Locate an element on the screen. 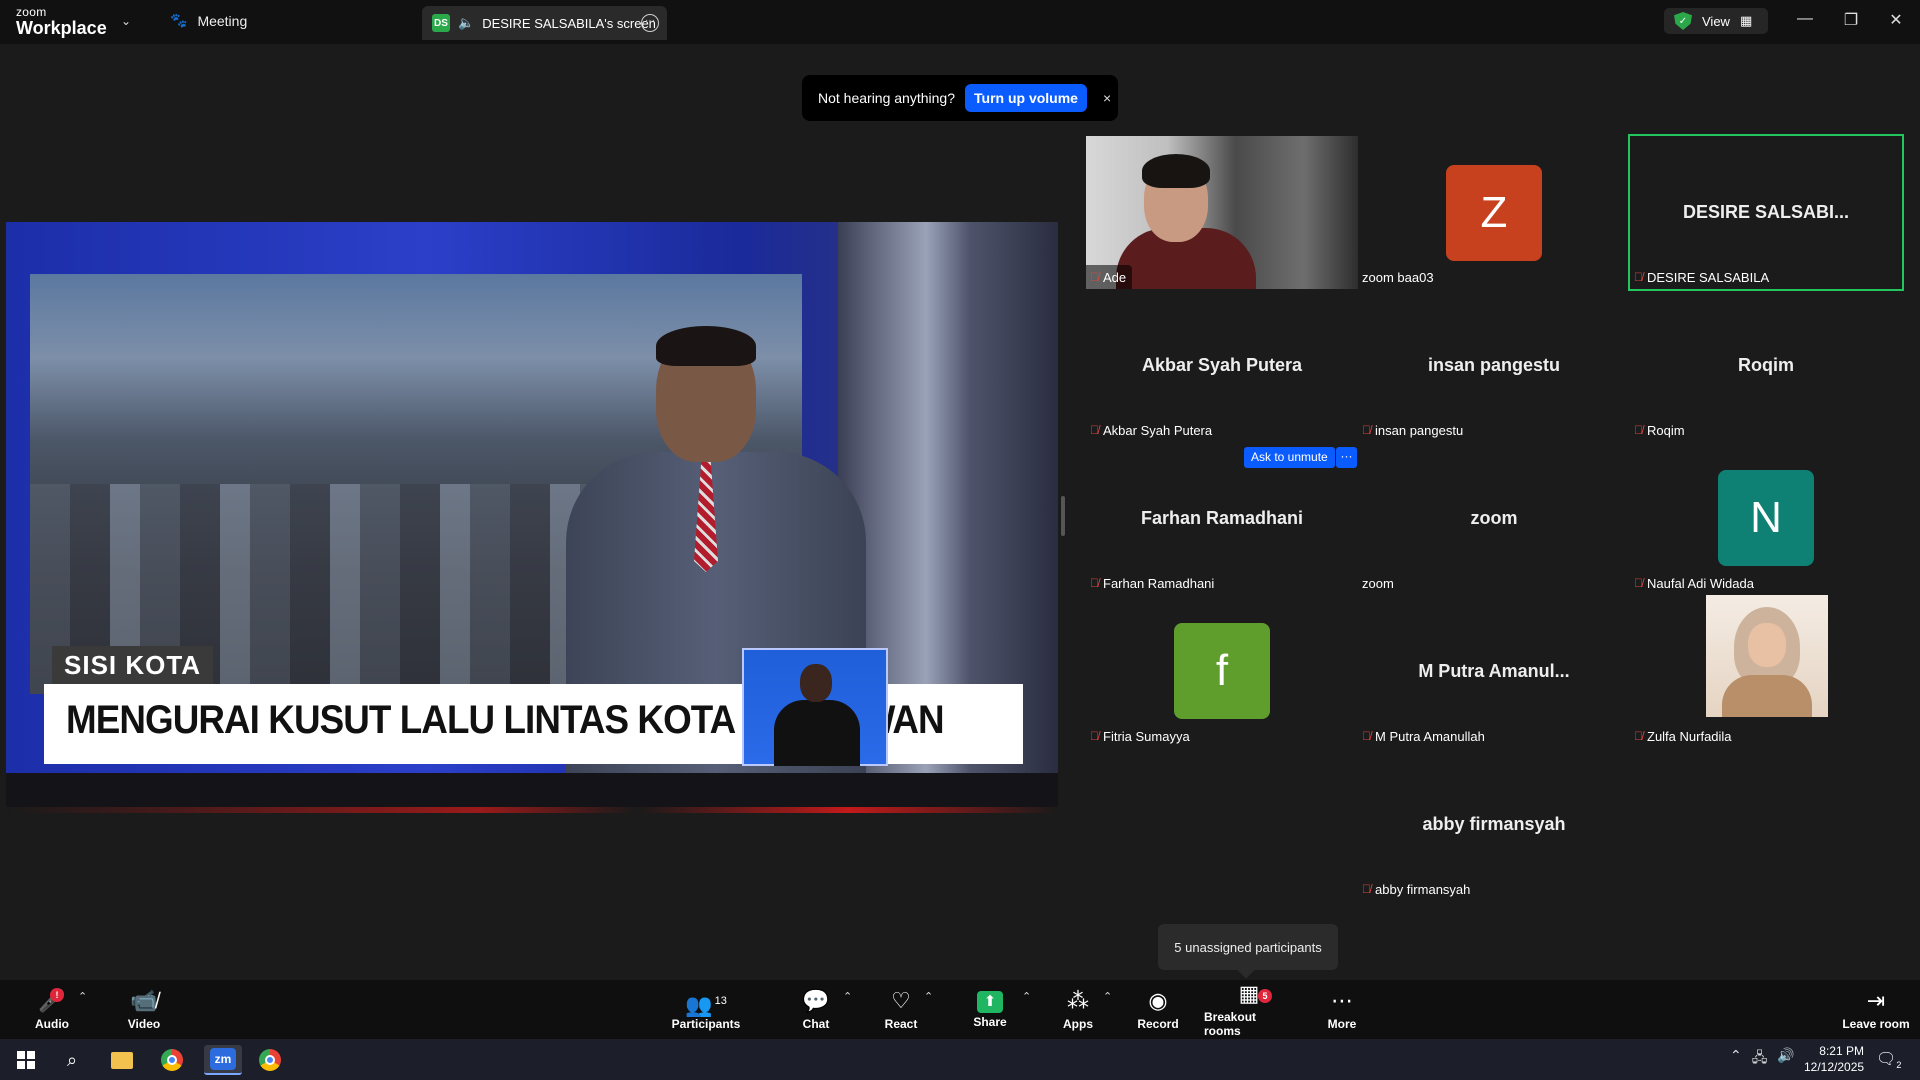  participant-name-tag: 🎙̸ Roqim is located at coordinates (1660, 430).